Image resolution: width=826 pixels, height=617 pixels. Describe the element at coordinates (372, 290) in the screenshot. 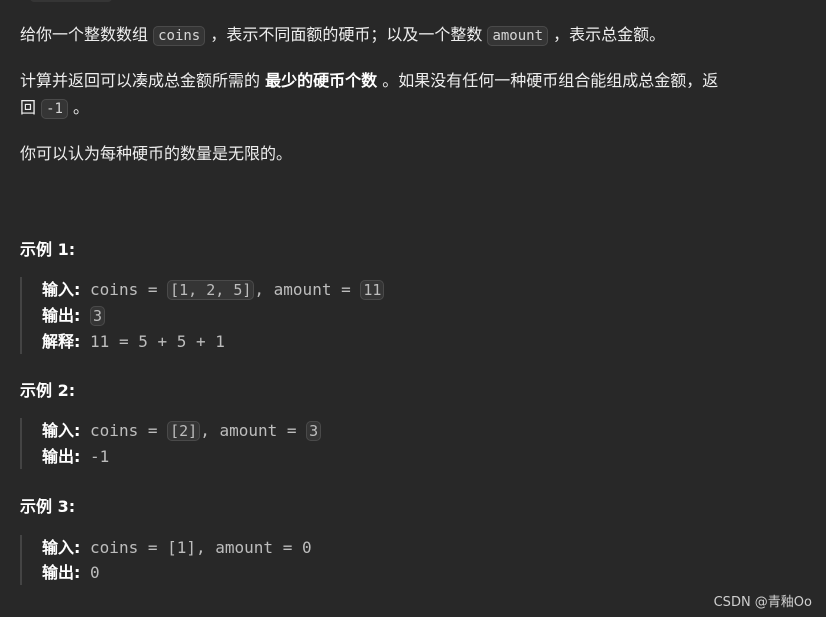

I see `inline-code: 11` at that location.